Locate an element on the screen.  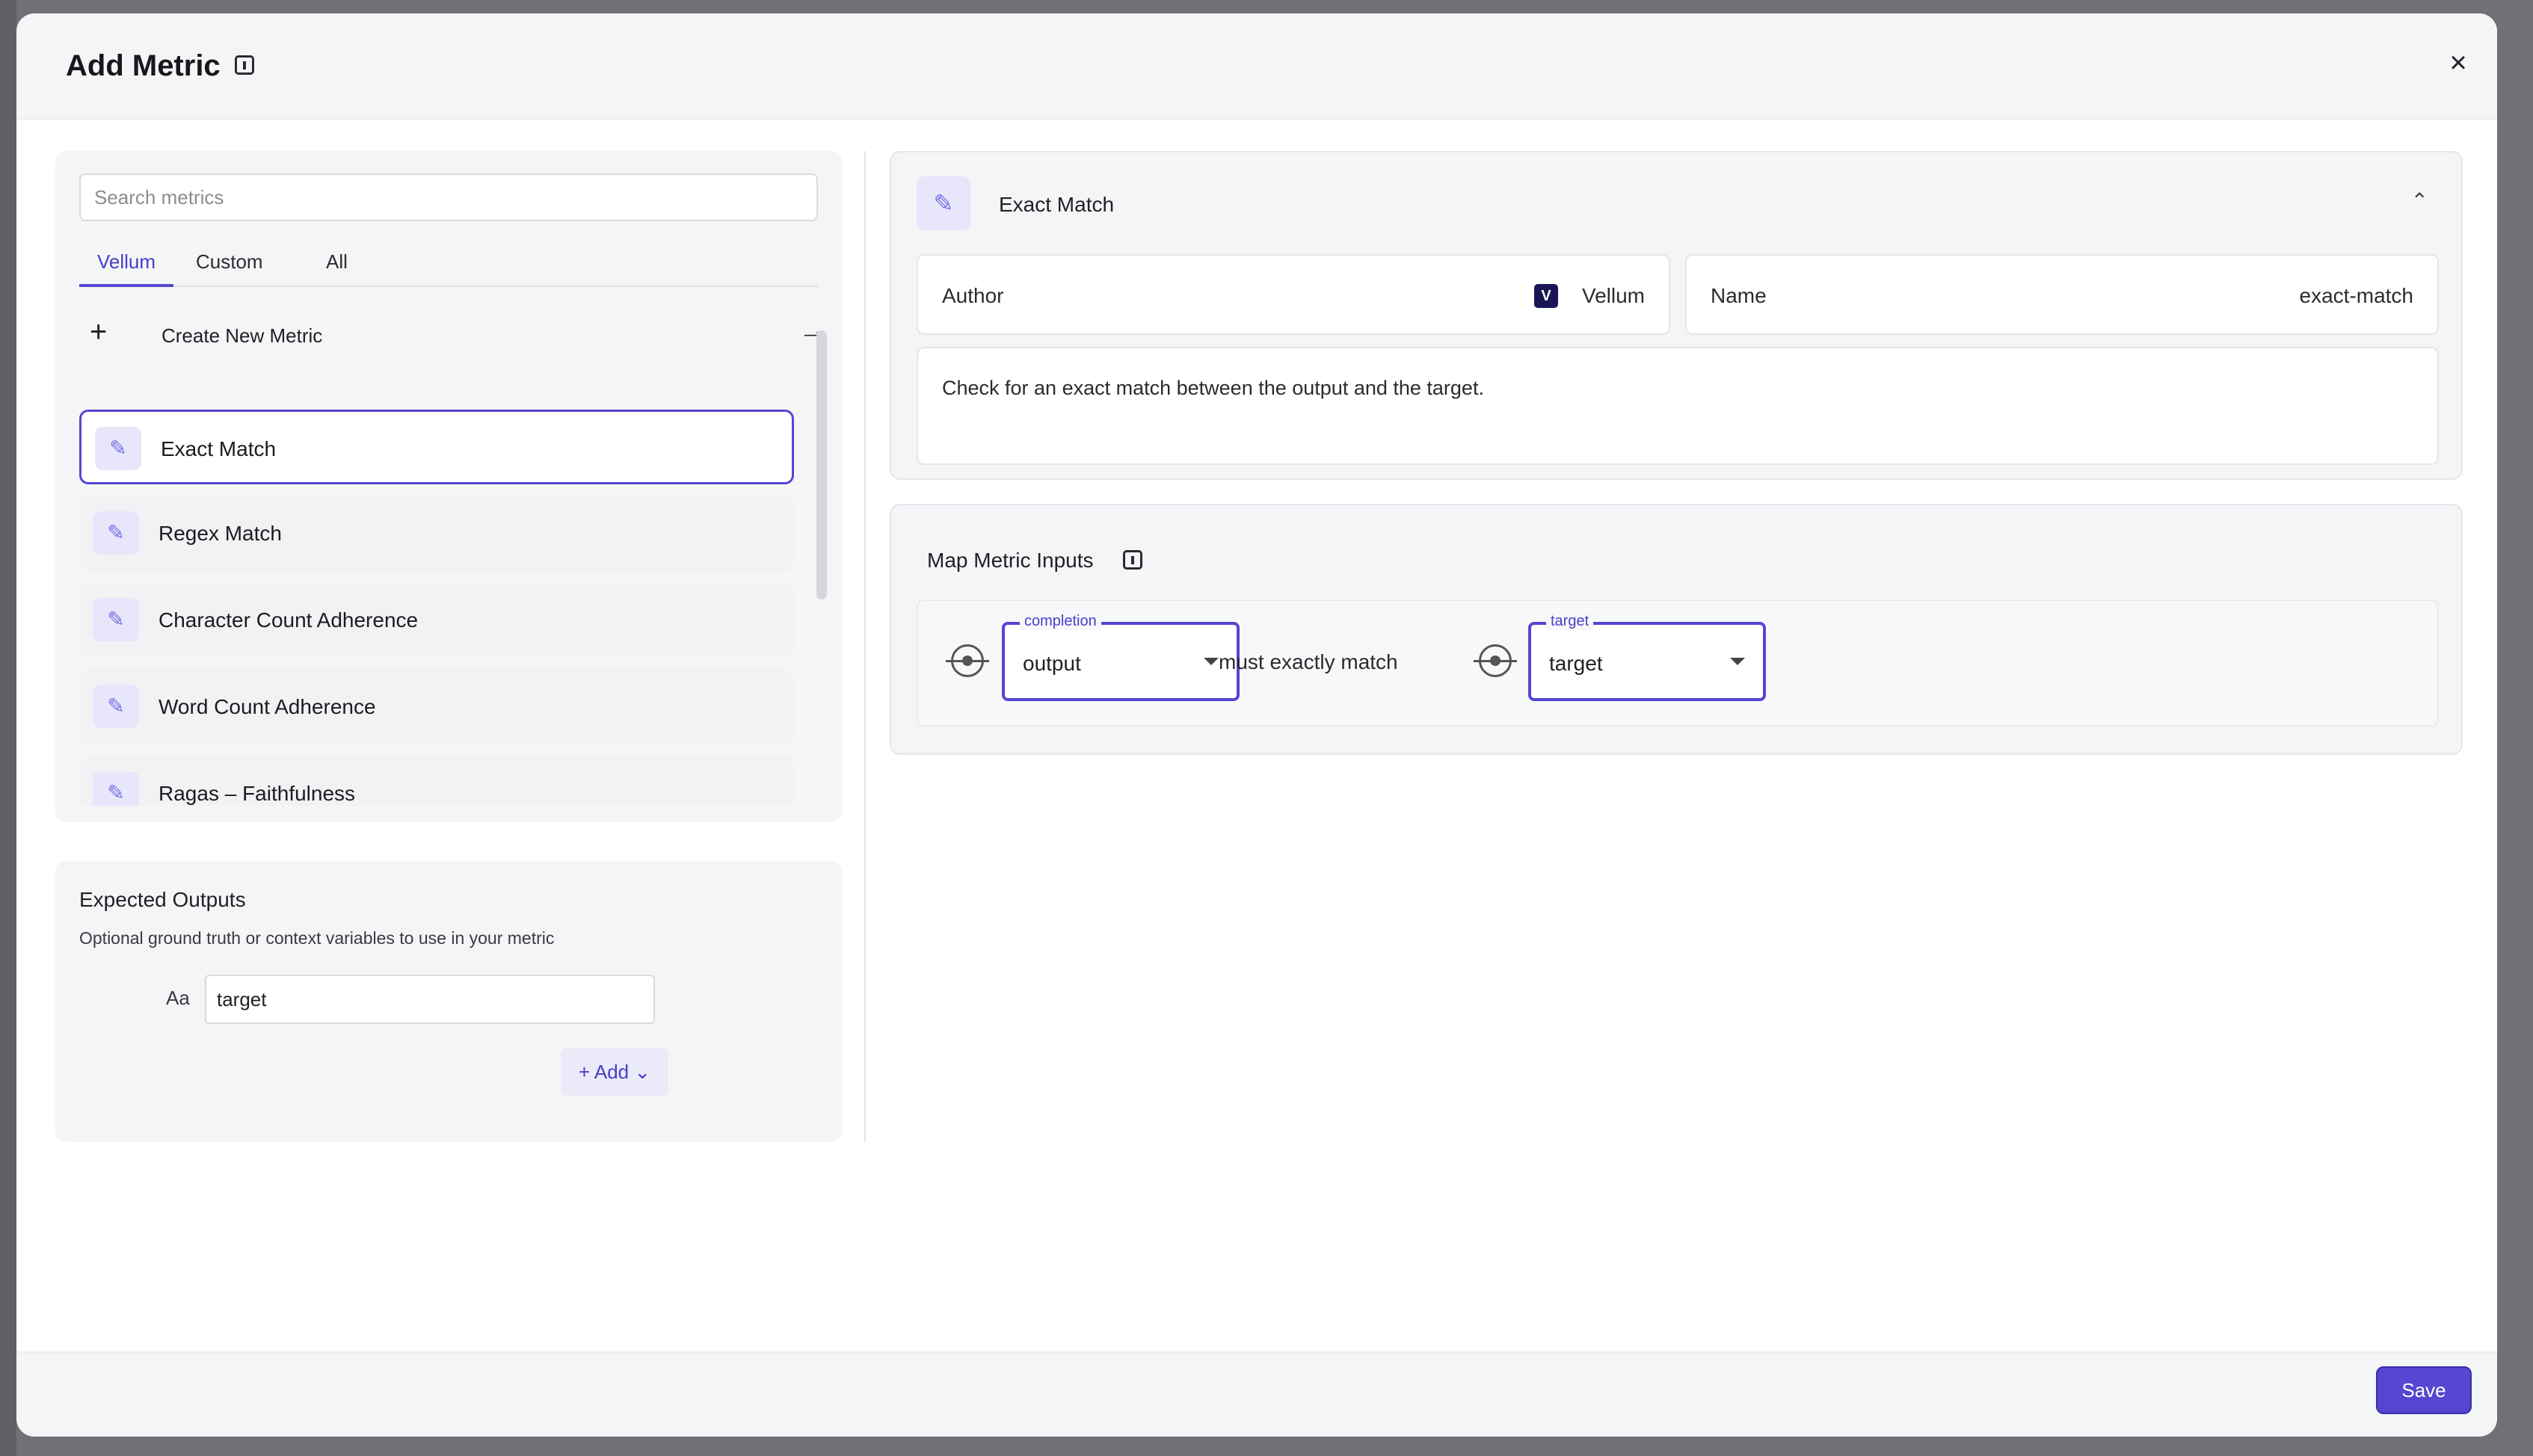
metric-item-exact-match: ✎ Exact Match is located at coordinates (437, 447).